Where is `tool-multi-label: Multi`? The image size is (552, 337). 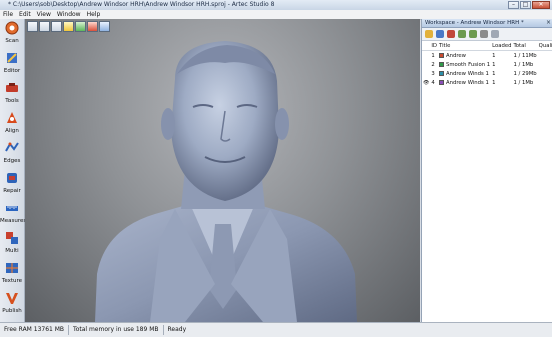
tool-multi-label: Multi is located at coordinates (12, 251).